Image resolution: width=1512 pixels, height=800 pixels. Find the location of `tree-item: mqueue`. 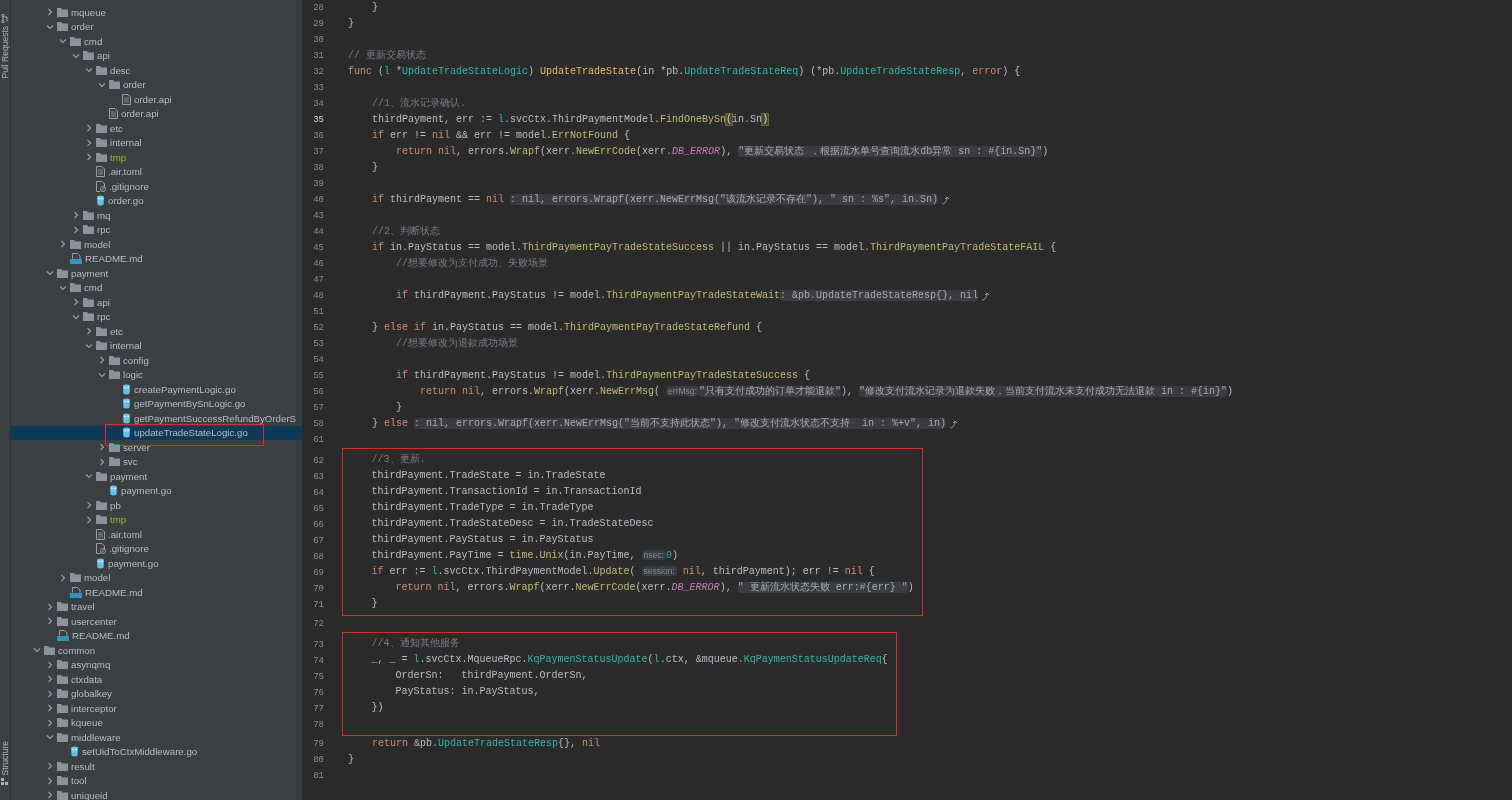

tree-item: mqueue is located at coordinates (156, 12).